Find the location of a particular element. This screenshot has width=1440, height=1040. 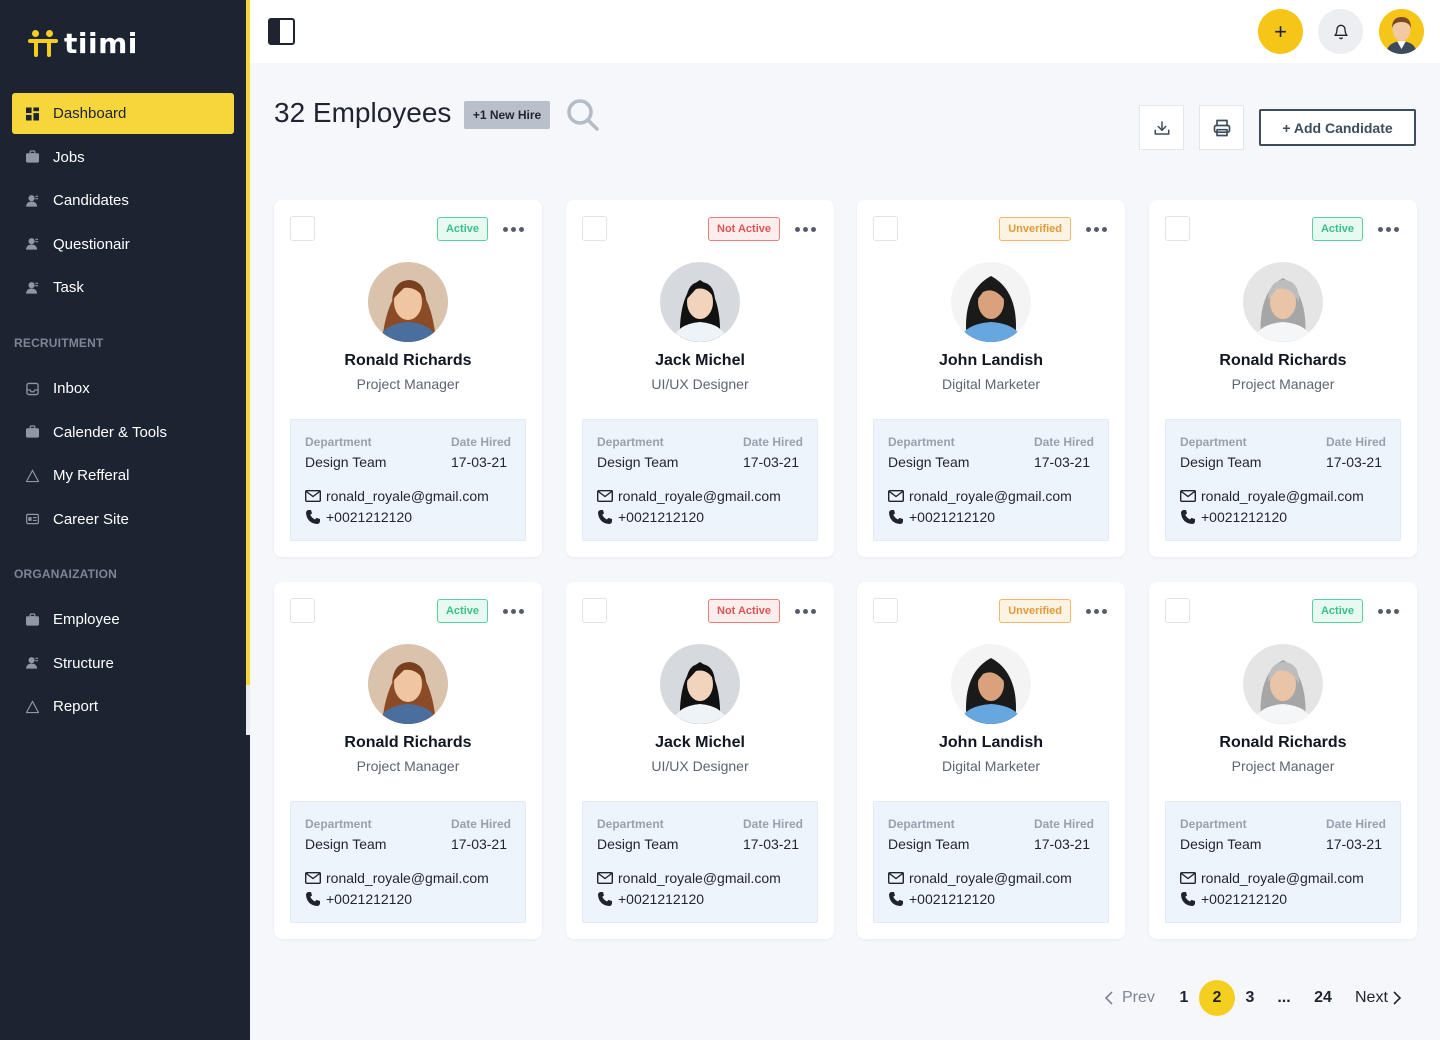

status-badge: Not Active is located at coordinates (744, 229).